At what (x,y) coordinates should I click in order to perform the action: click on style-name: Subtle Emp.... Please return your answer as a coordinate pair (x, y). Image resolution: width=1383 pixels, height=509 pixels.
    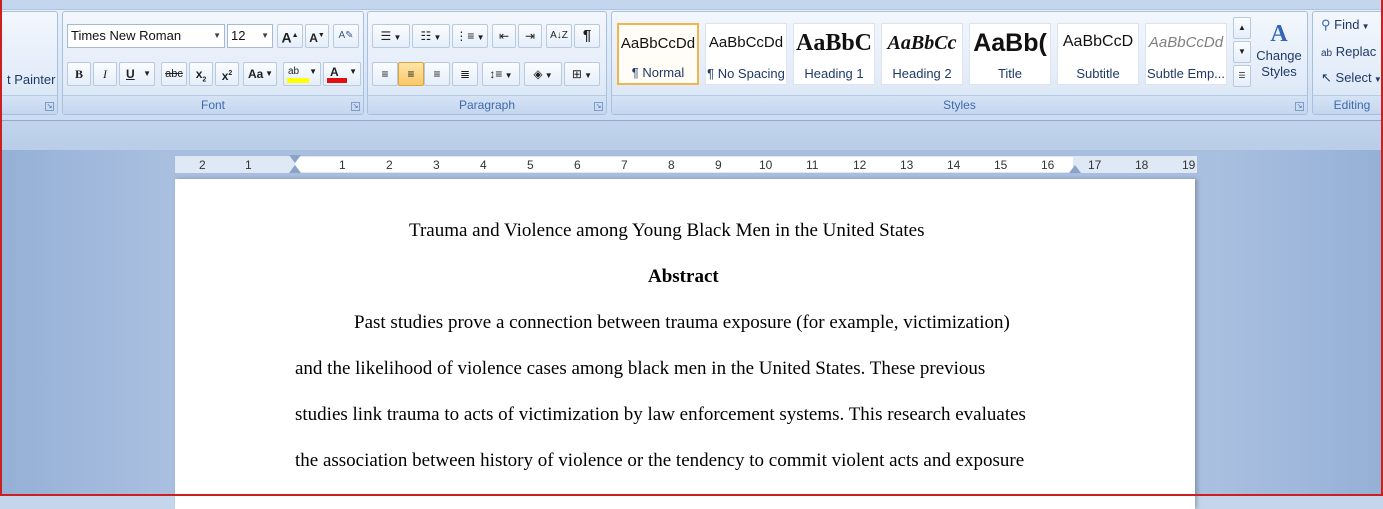
    Looking at the image, I should click on (1186, 73).